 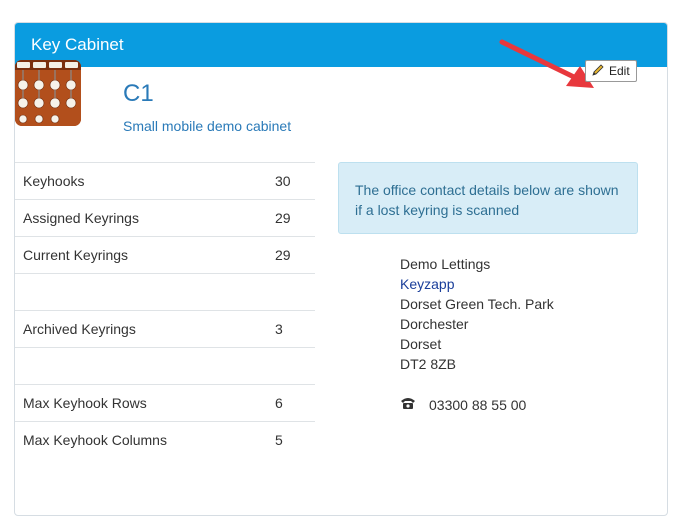 I want to click on address-county: Dorset, so click(x=421, y=344).